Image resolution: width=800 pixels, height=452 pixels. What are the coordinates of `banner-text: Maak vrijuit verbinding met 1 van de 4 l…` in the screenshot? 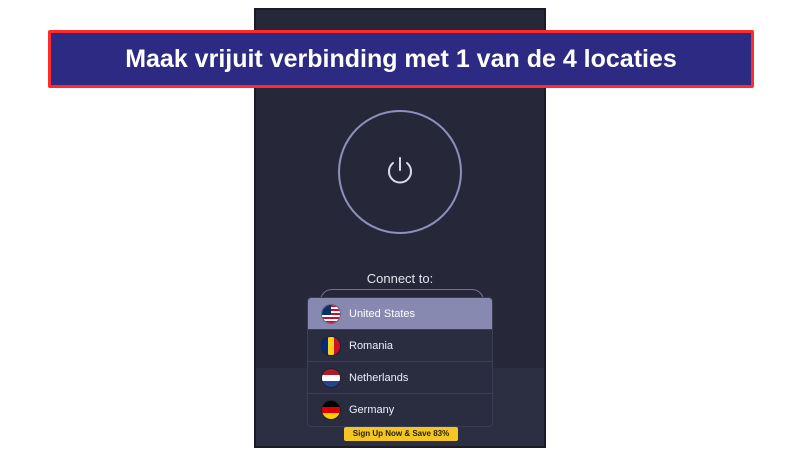 It's located at (401, 59).